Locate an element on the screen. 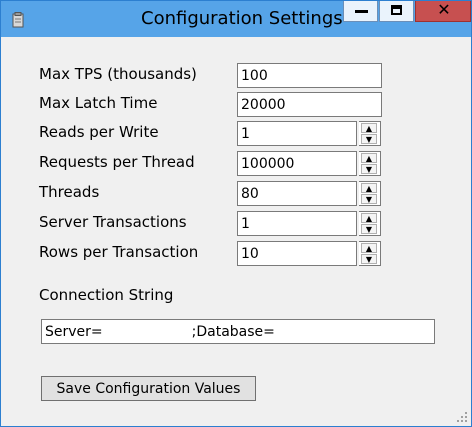  minimize-button is located at coordinates (360, 11).